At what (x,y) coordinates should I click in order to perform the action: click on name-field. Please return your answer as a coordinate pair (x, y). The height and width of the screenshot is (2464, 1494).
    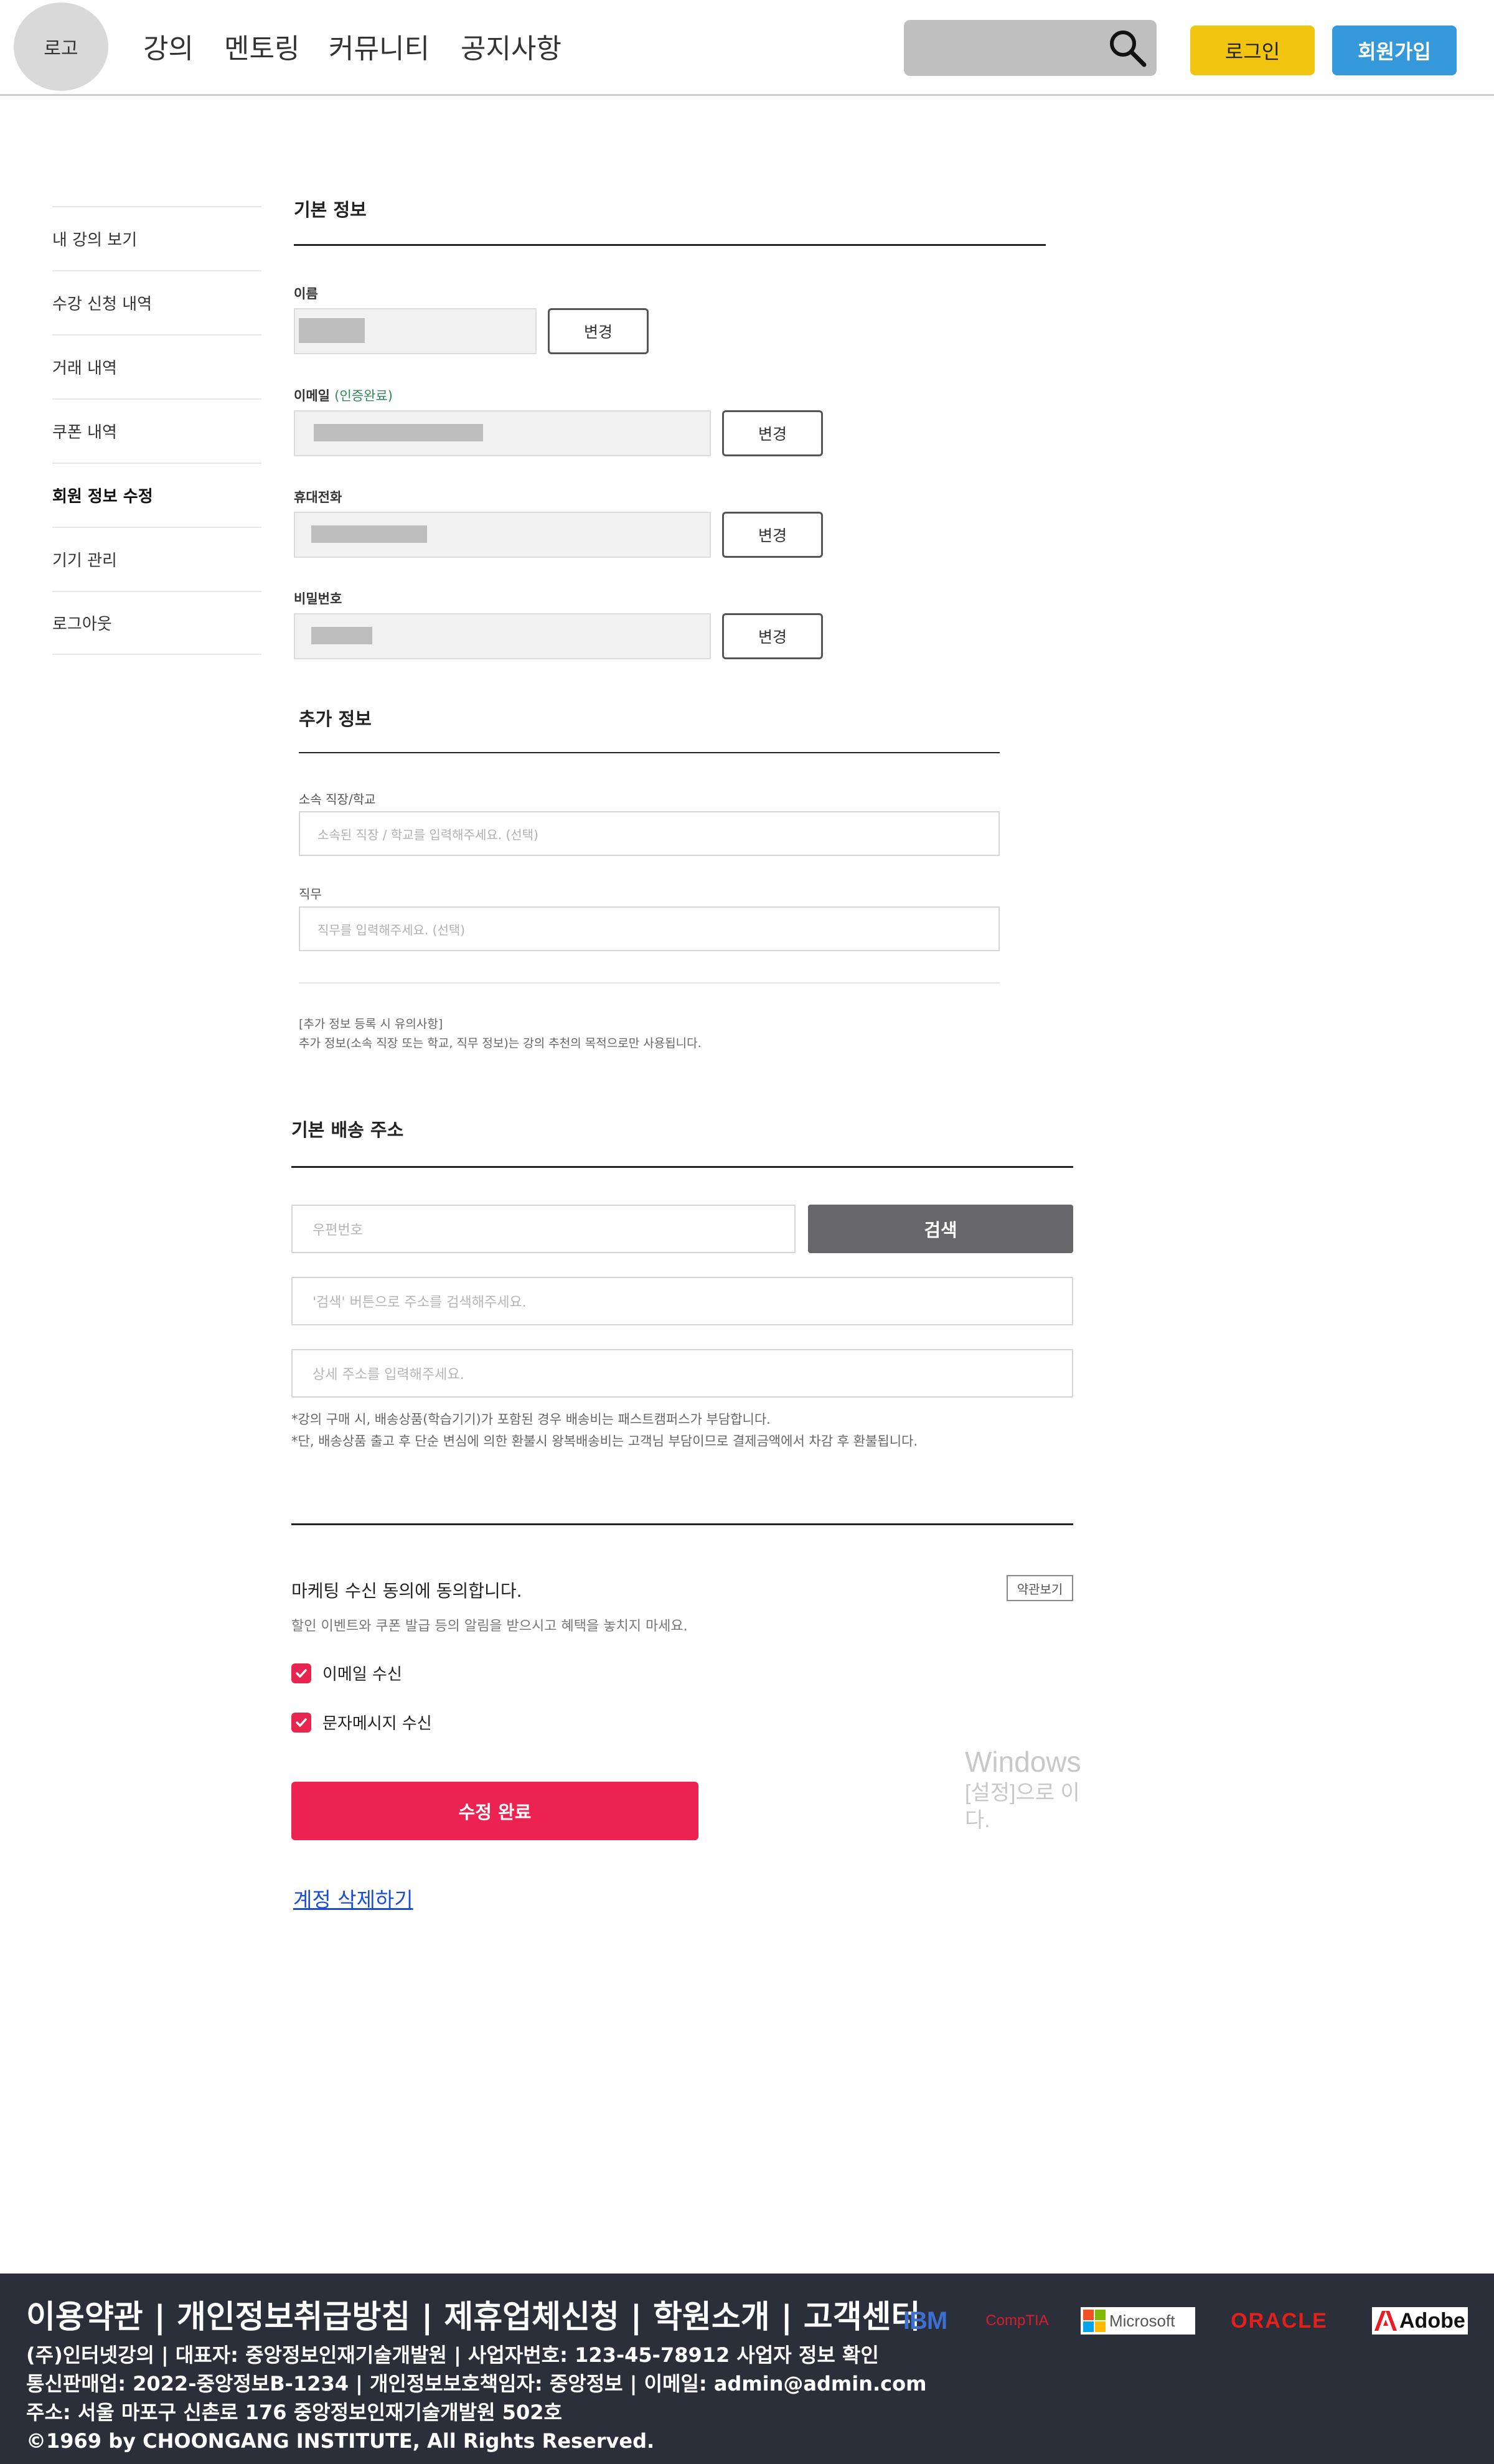
    Looking at the image, I should click on (415, 331).